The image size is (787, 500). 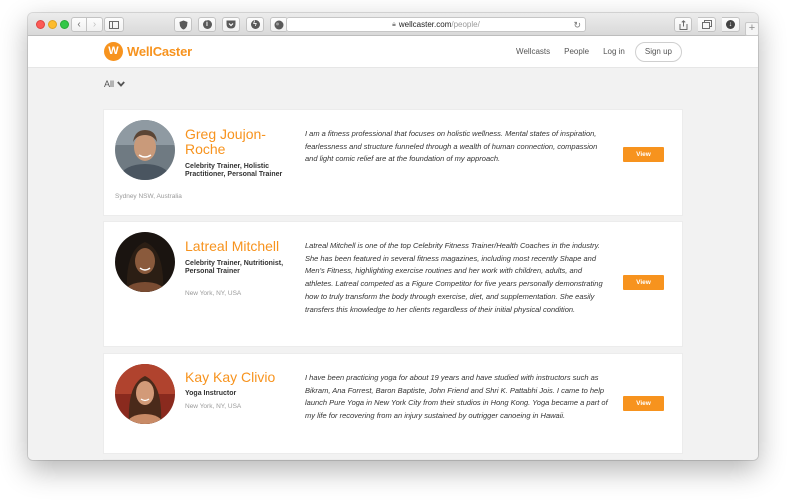 I want to click on shield-icon, so click(x=183, y=24).